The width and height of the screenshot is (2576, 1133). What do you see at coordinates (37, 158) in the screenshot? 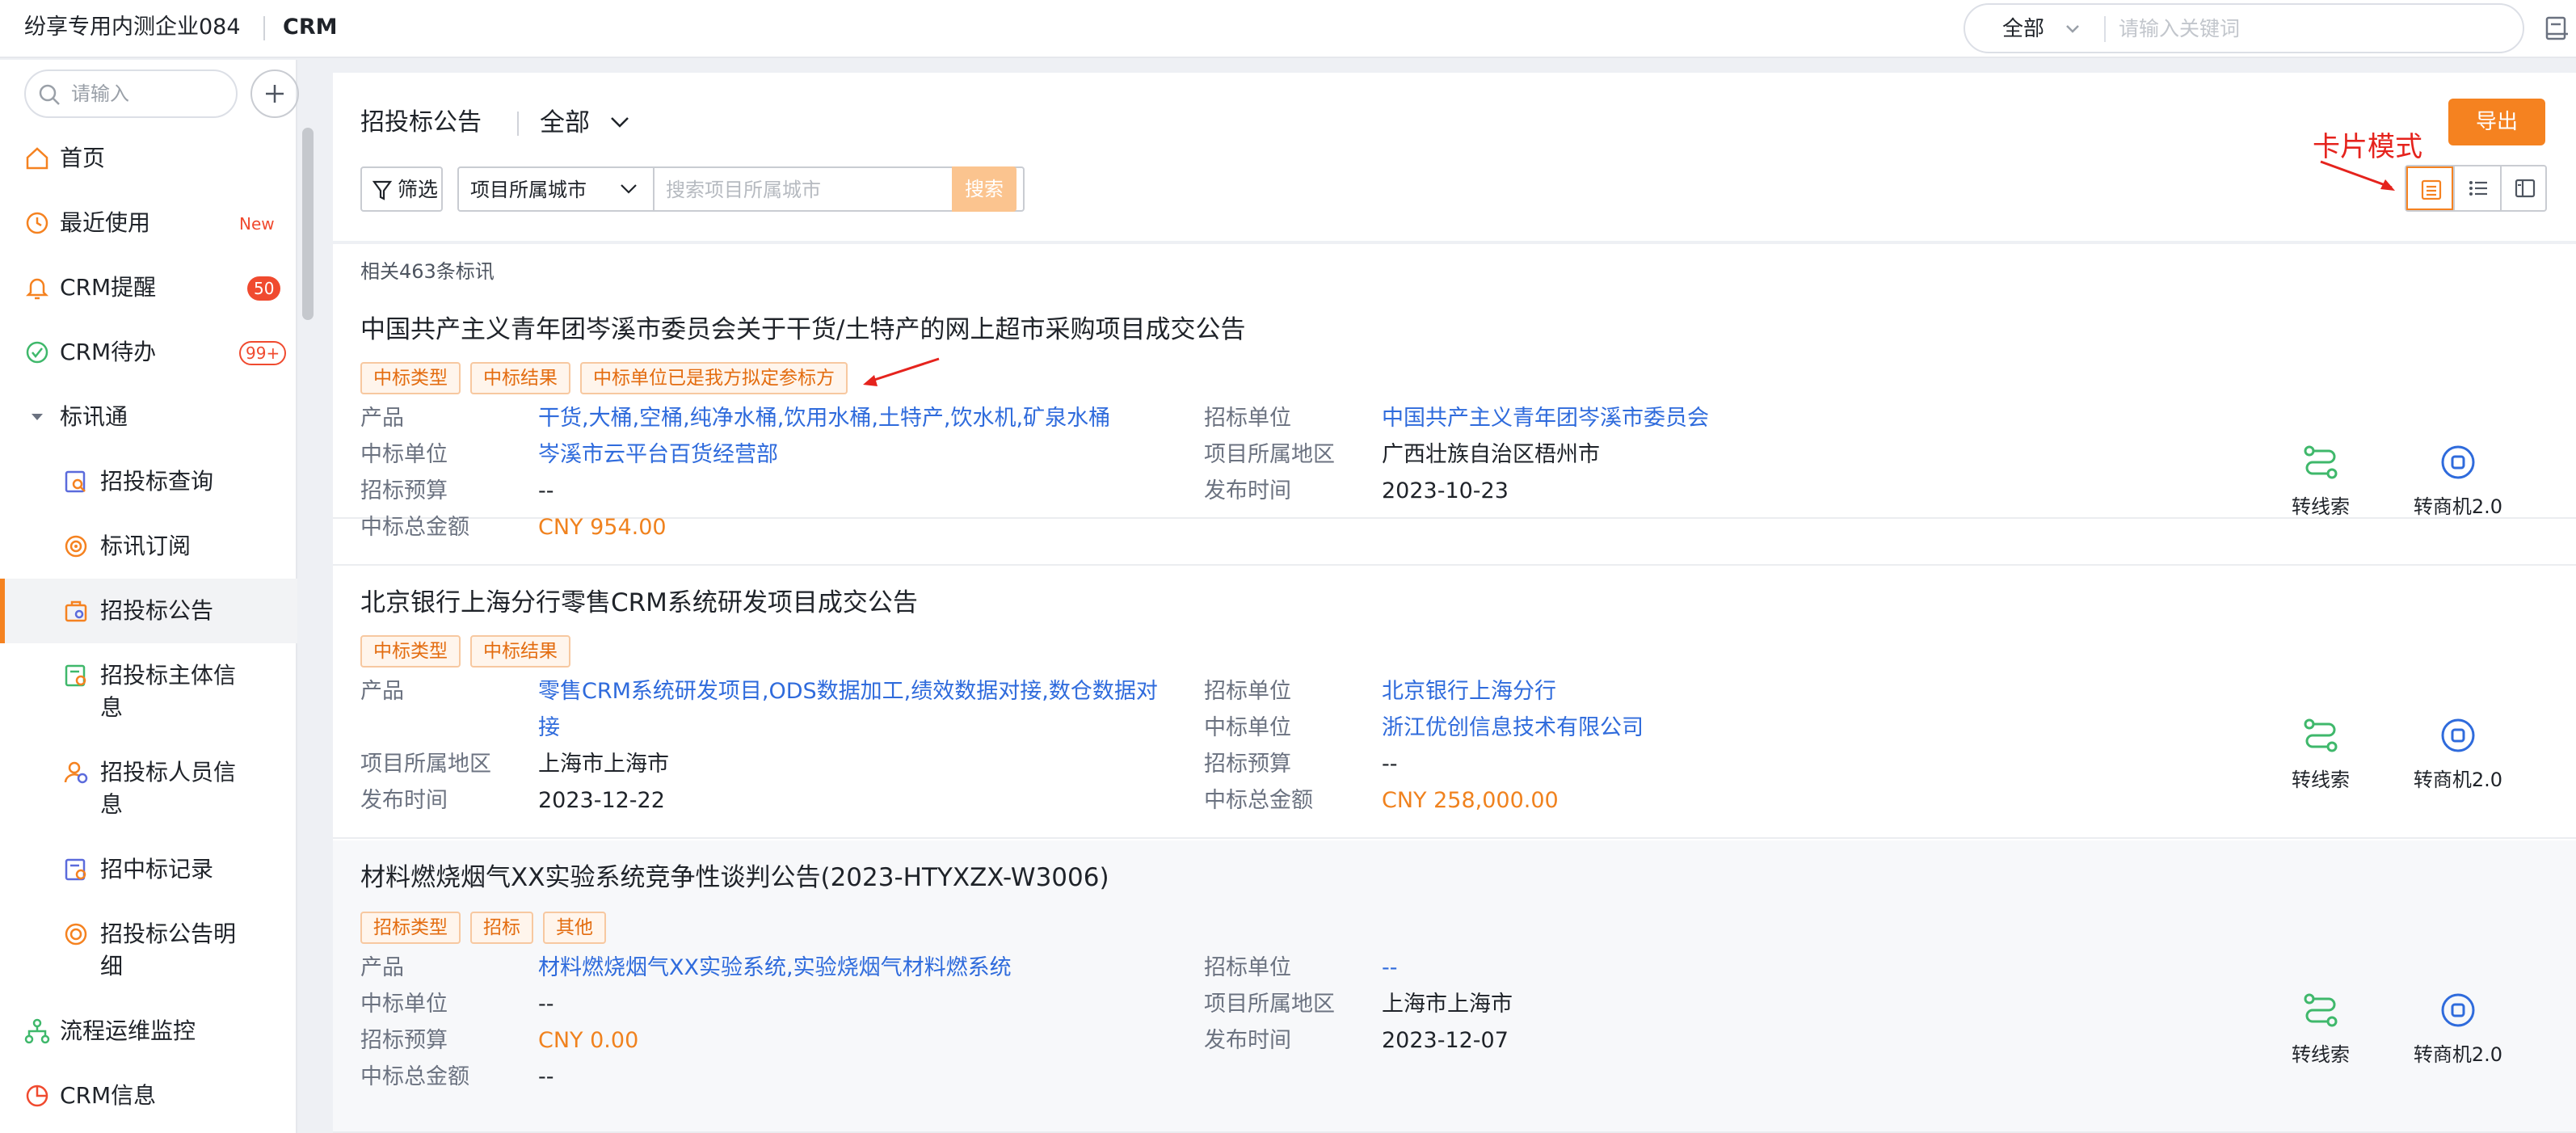
I see `home-icon` at bounding box center [37, 158].